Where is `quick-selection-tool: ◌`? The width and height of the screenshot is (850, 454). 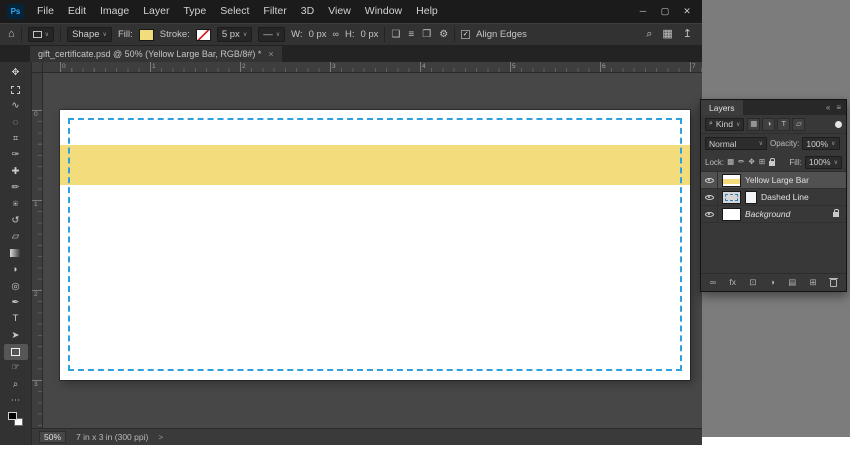
quick-selection-tool: ◌ is located at coordinates (16, 122).